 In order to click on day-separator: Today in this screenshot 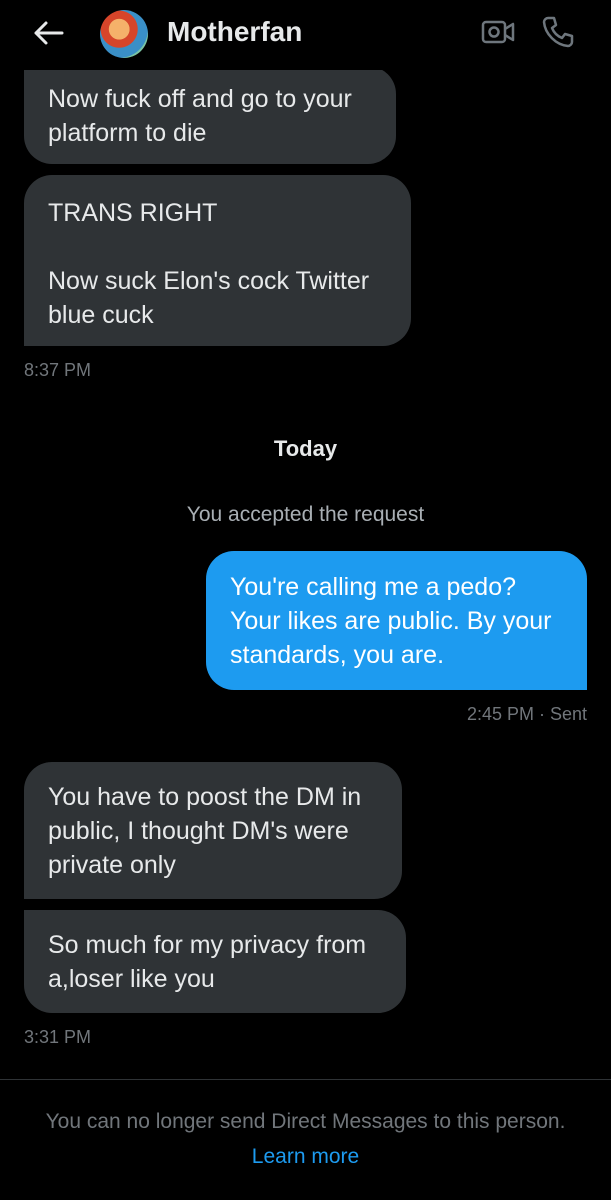, I will do `click(305, 448)`.